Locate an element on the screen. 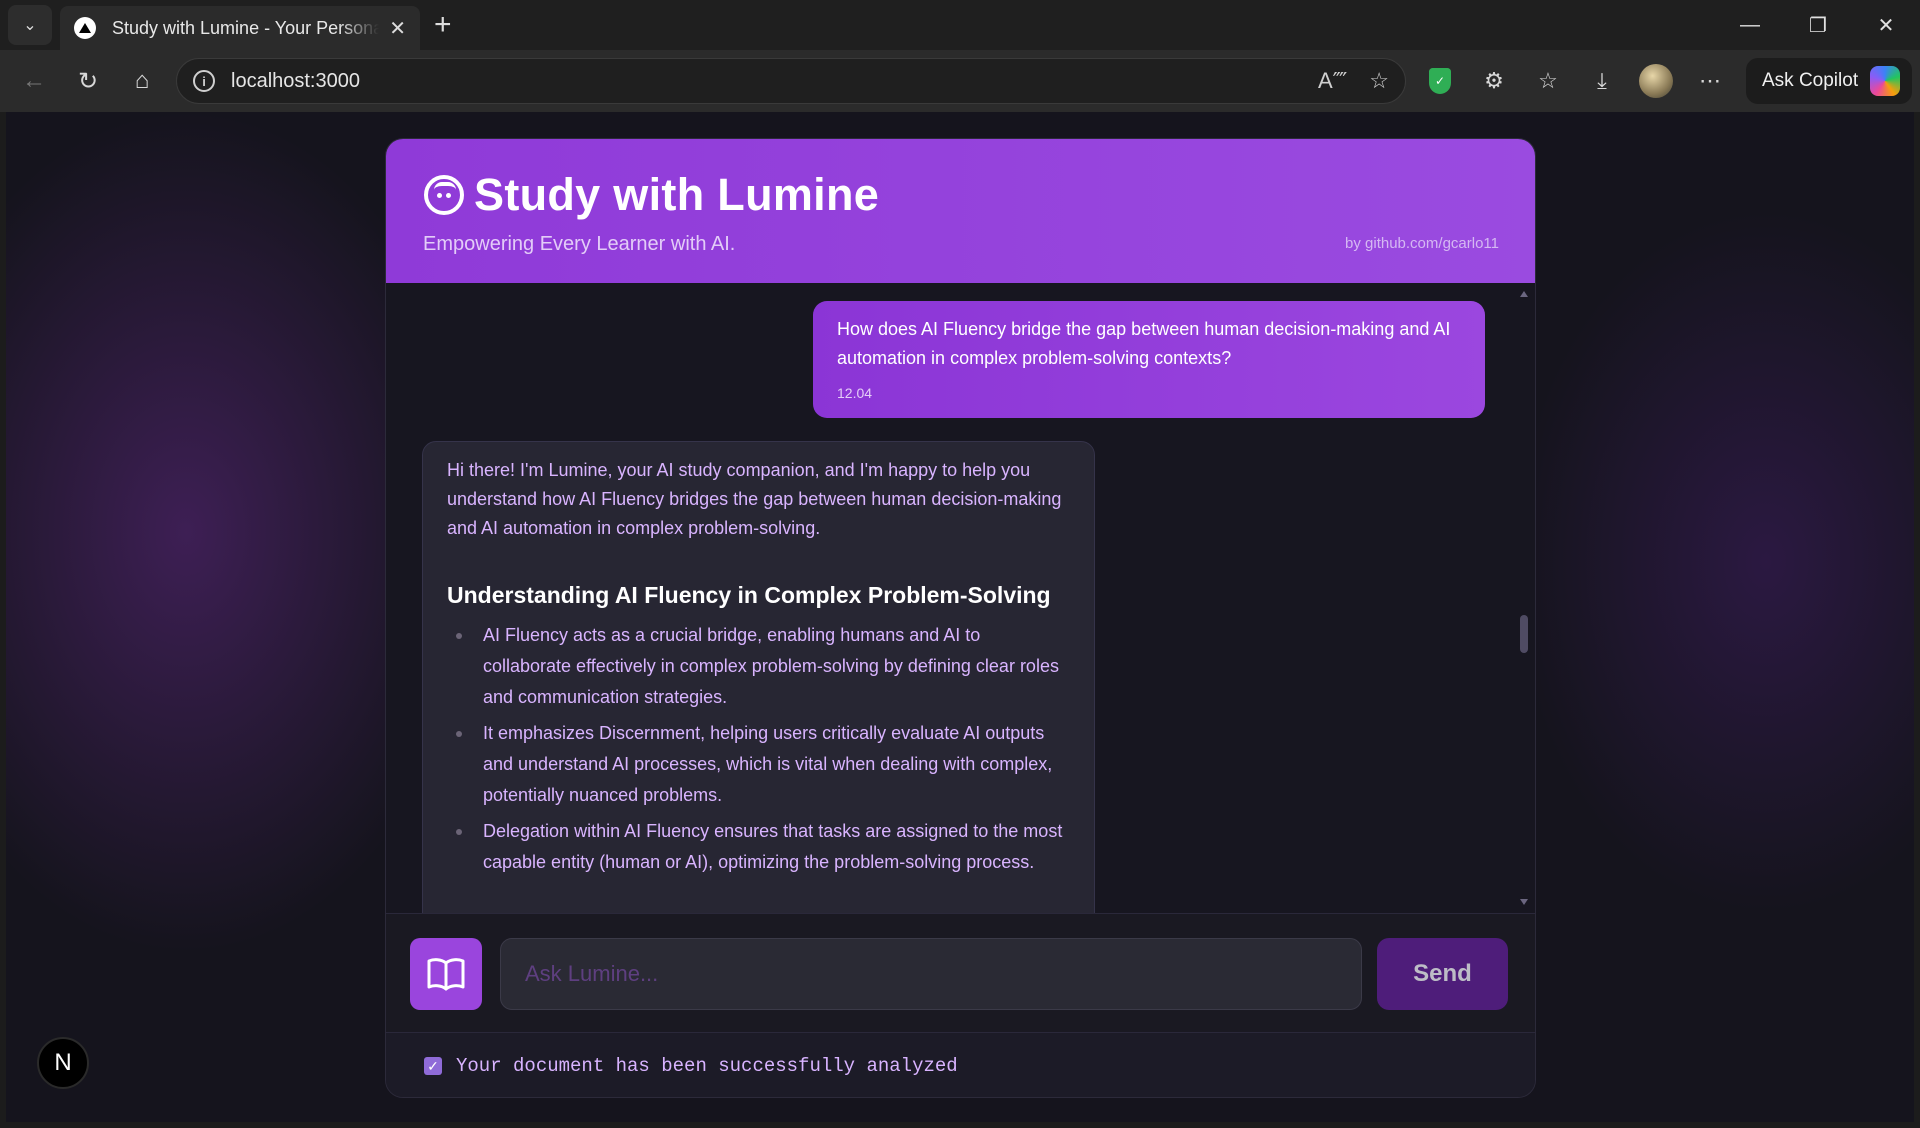  checkbox-checked-icon: ✓ is located at coordinates (433, 1066).